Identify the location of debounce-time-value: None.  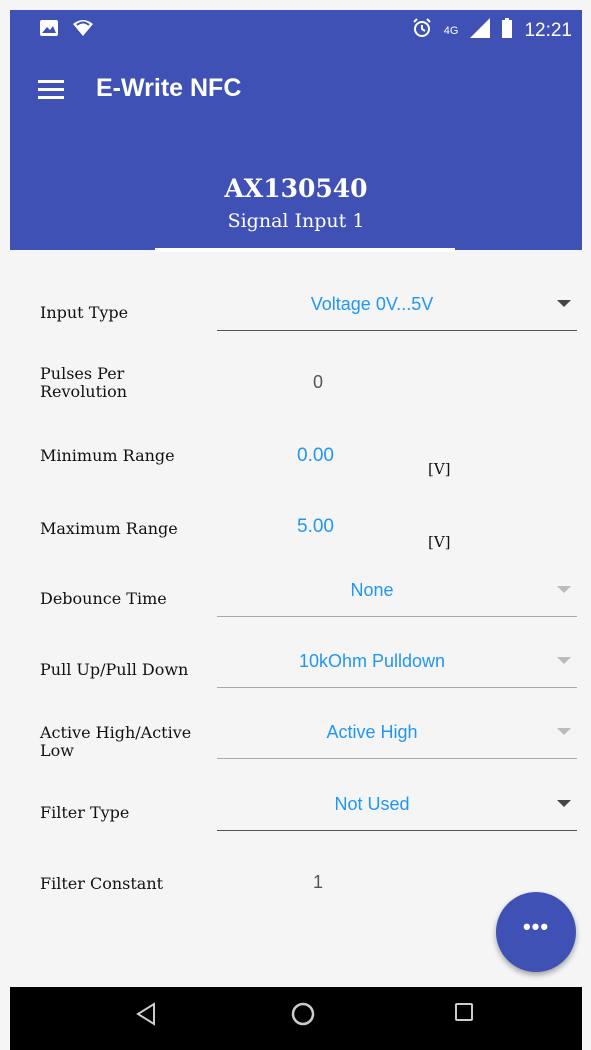
(372, 590).